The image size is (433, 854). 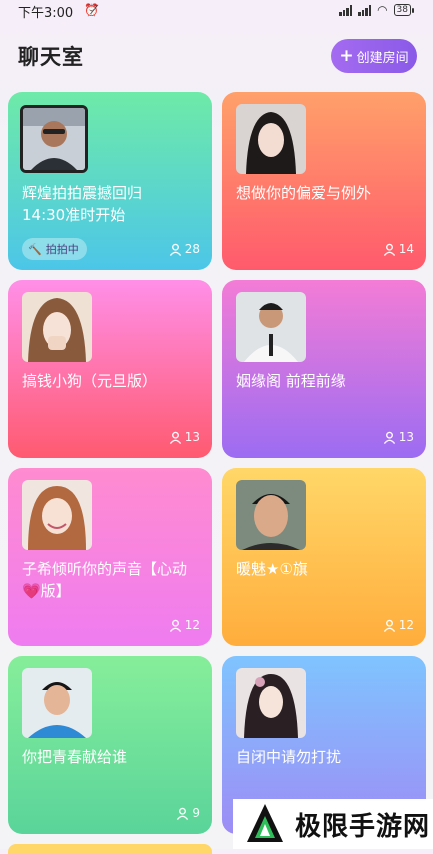 I want to click on plus-icon: +, so click(x=346, y=55).